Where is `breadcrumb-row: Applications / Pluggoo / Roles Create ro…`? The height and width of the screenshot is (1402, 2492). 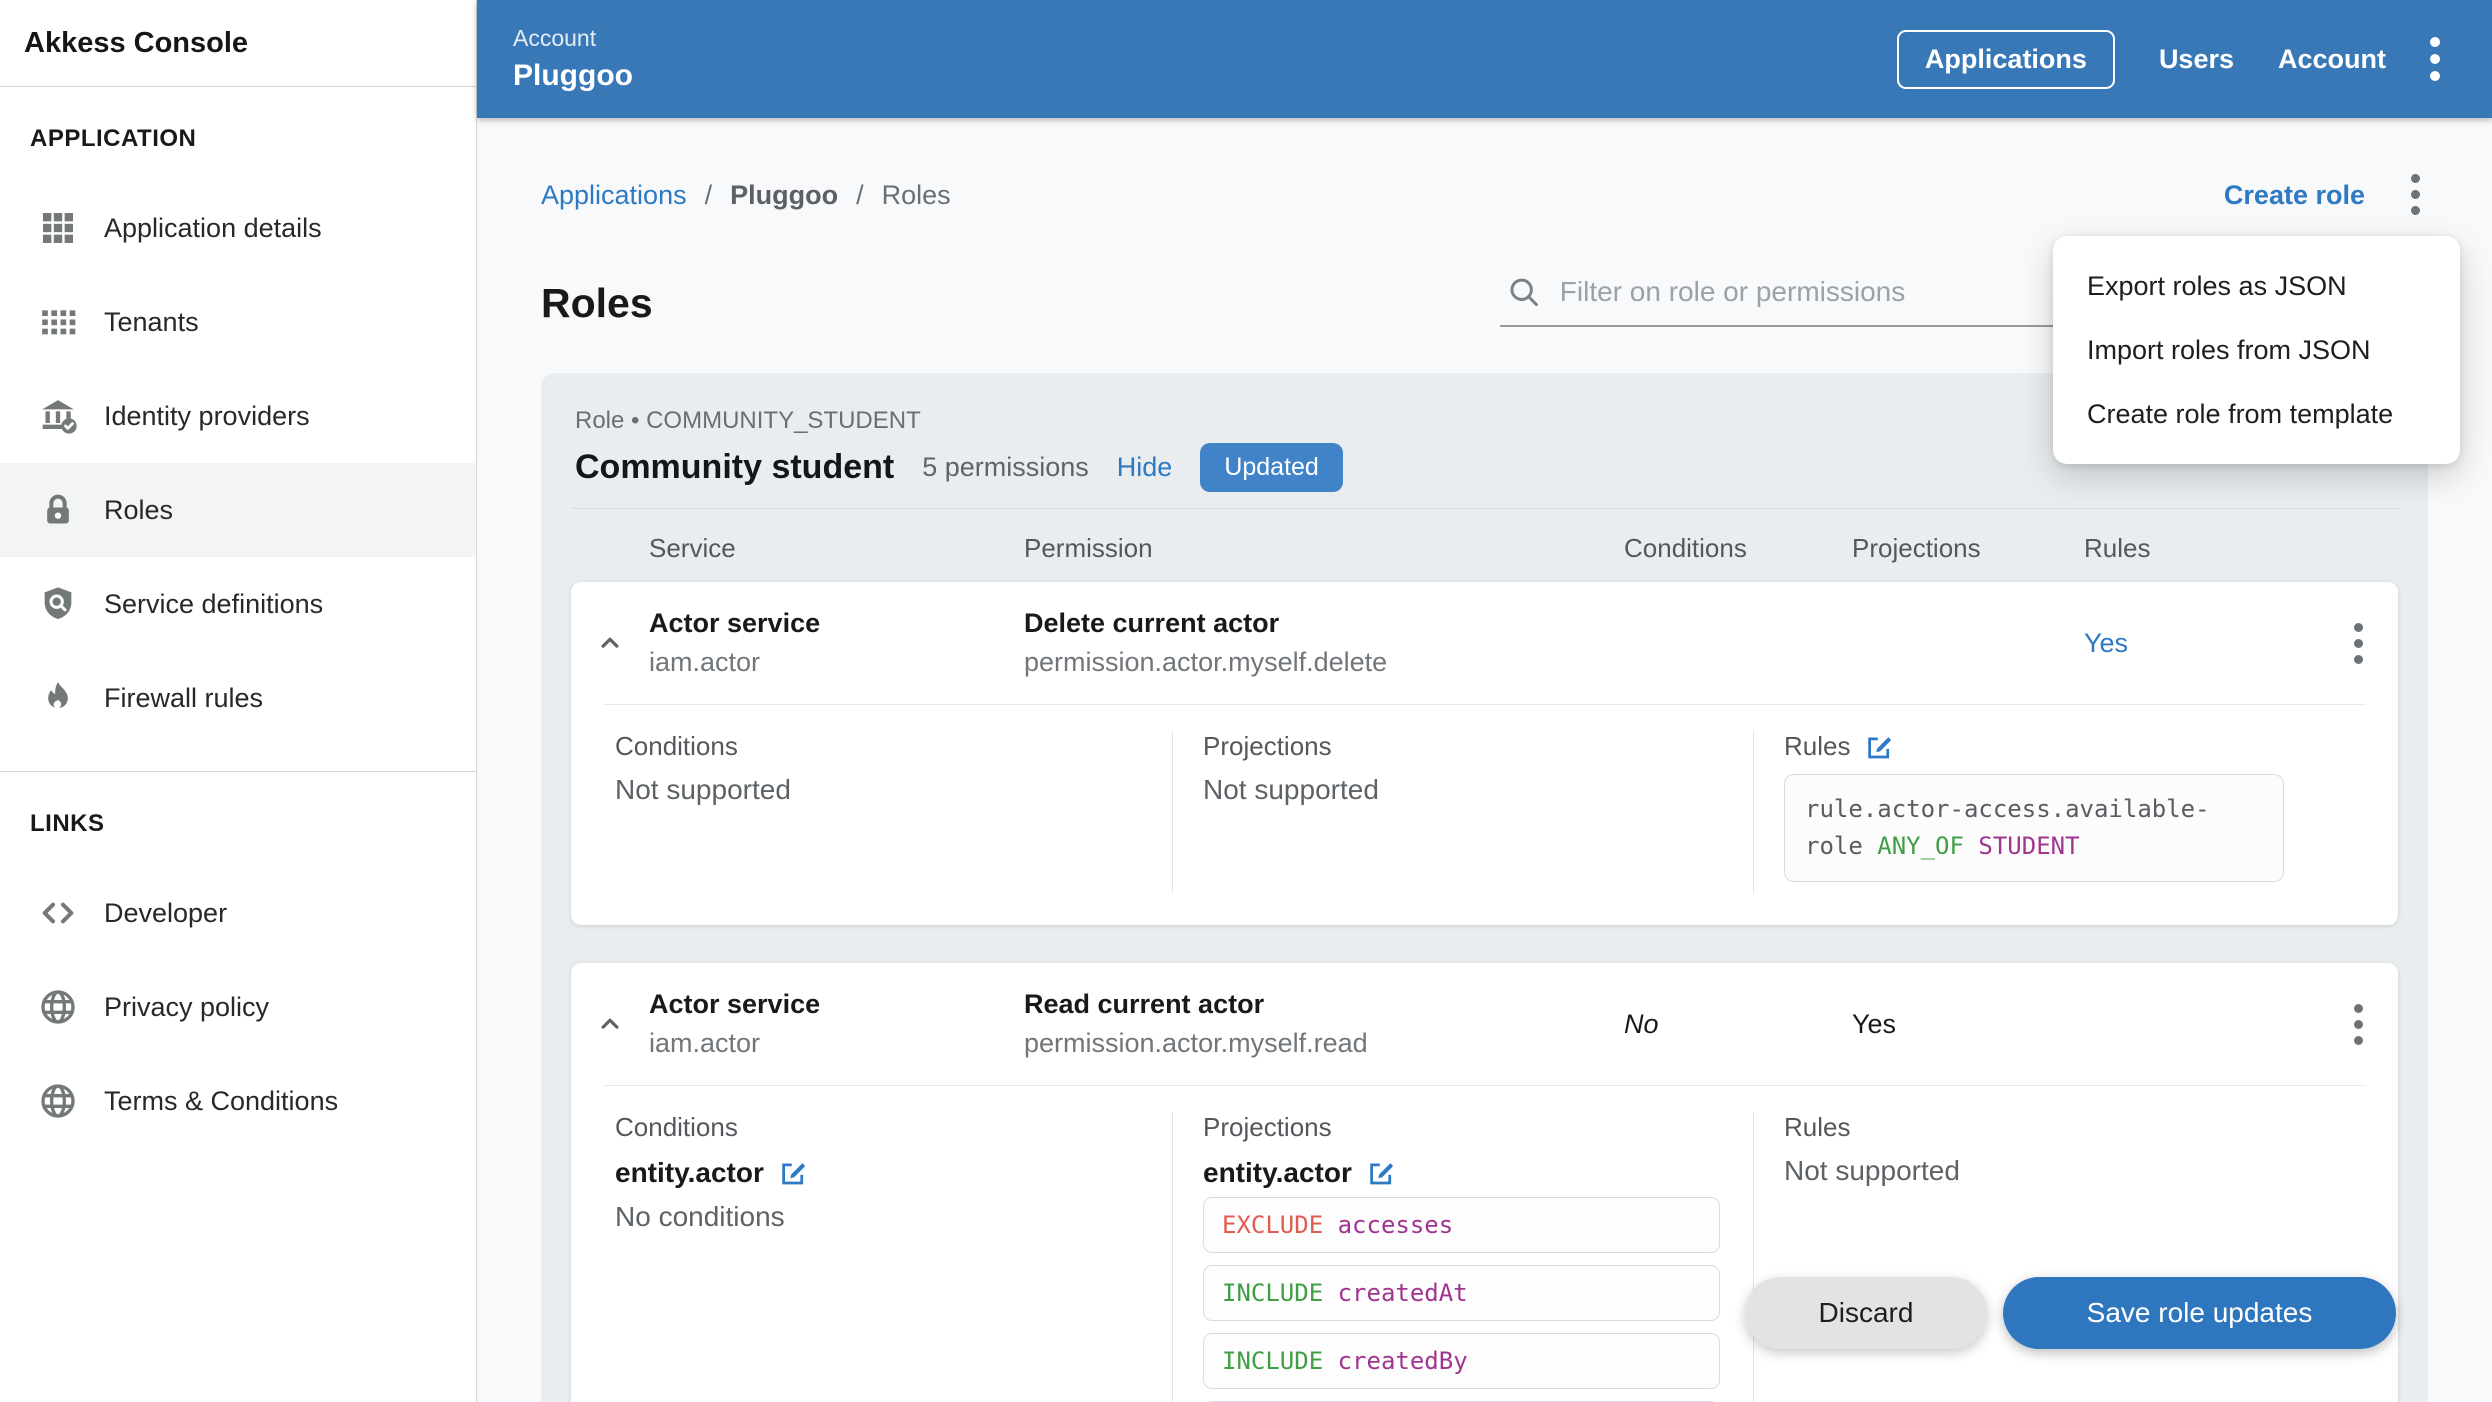
breadcrumb-row: Applications / Pluggoo / Roles Create ro… is located at coordinates (1484, 166).